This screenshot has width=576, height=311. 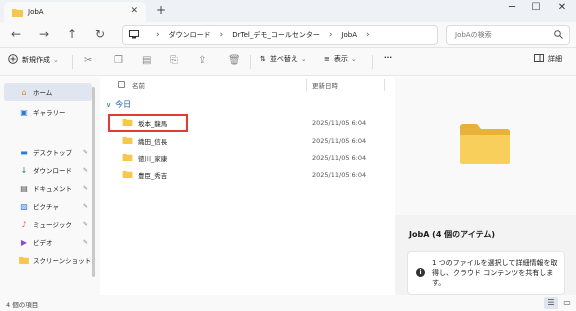 I want to click on tab-title: JobA, so click(x=36, y=12).